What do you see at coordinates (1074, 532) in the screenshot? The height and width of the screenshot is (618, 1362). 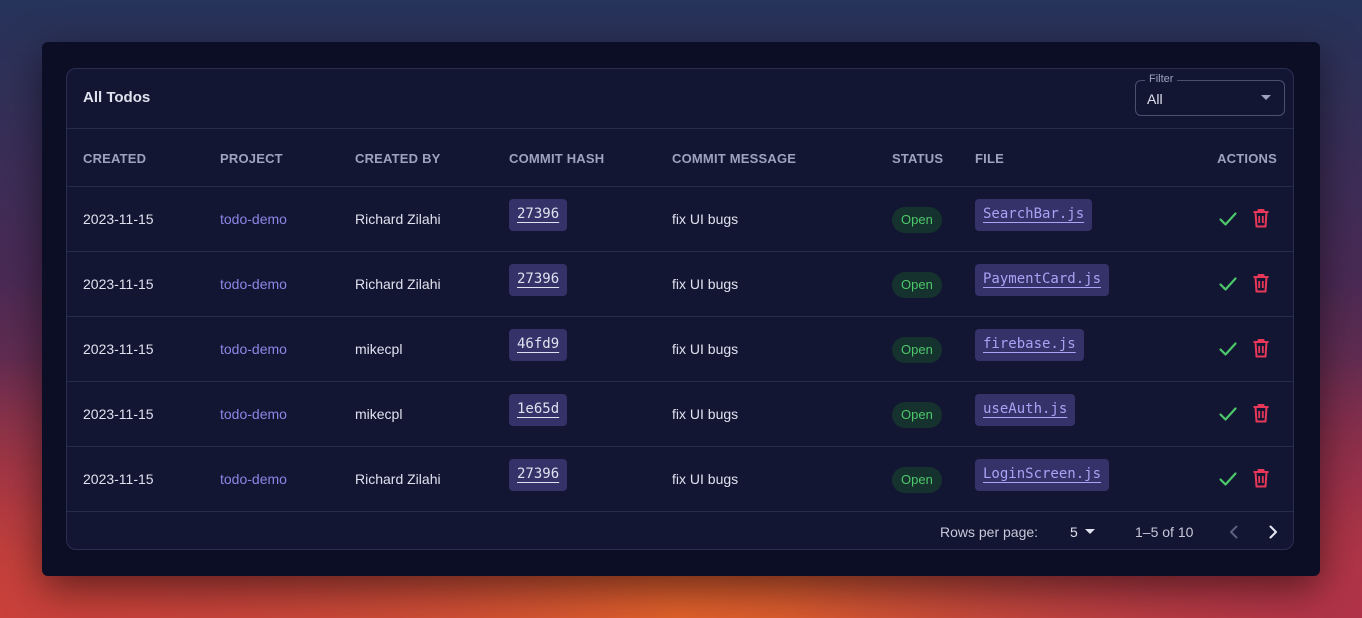 I see `rows-per-page-select: 5` at bounding box center [1074, 532].